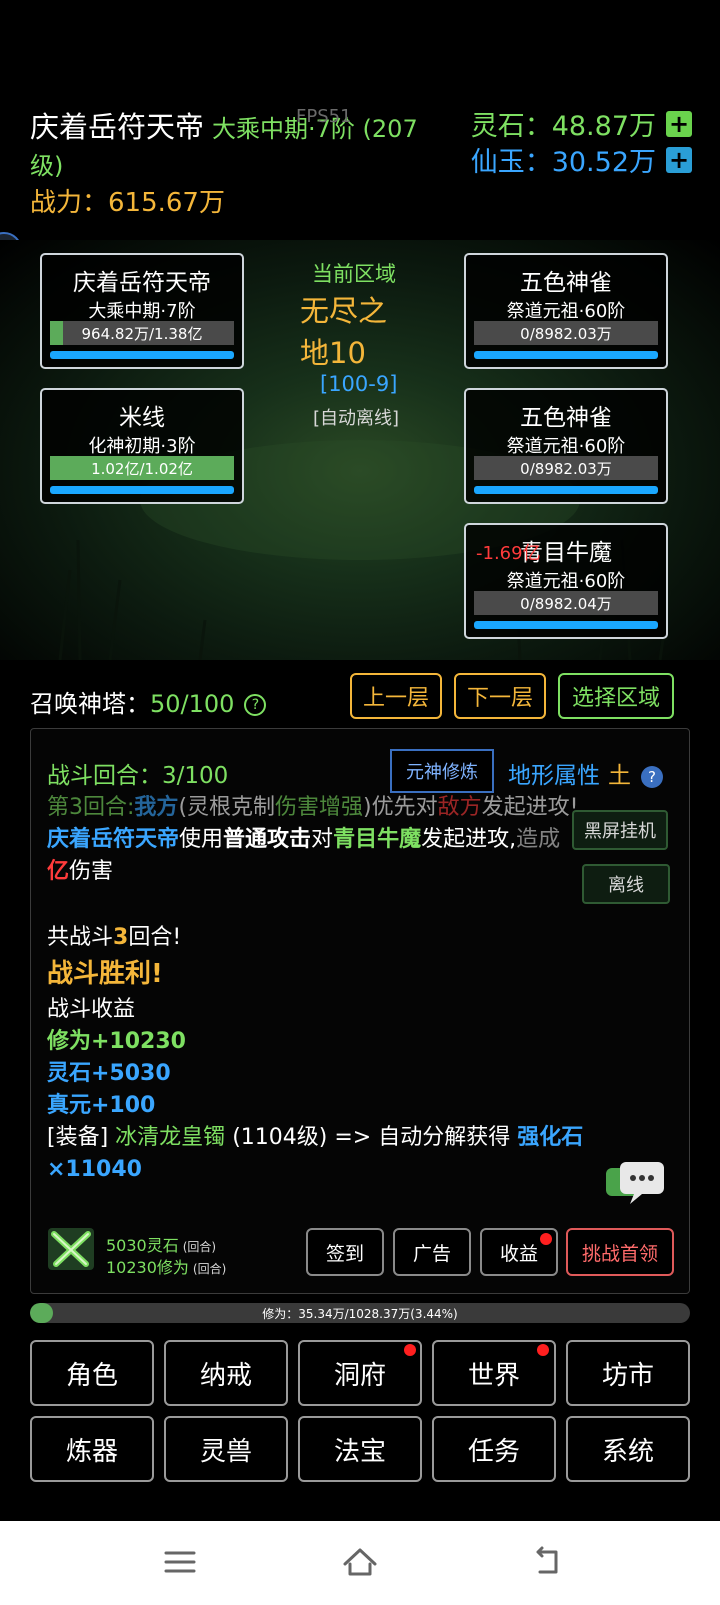 This screenshot has height=1605, width=720. Describe the element at coordinates (324, 116) in the screenshot. I see `fps-counter: FPS51` at that location.